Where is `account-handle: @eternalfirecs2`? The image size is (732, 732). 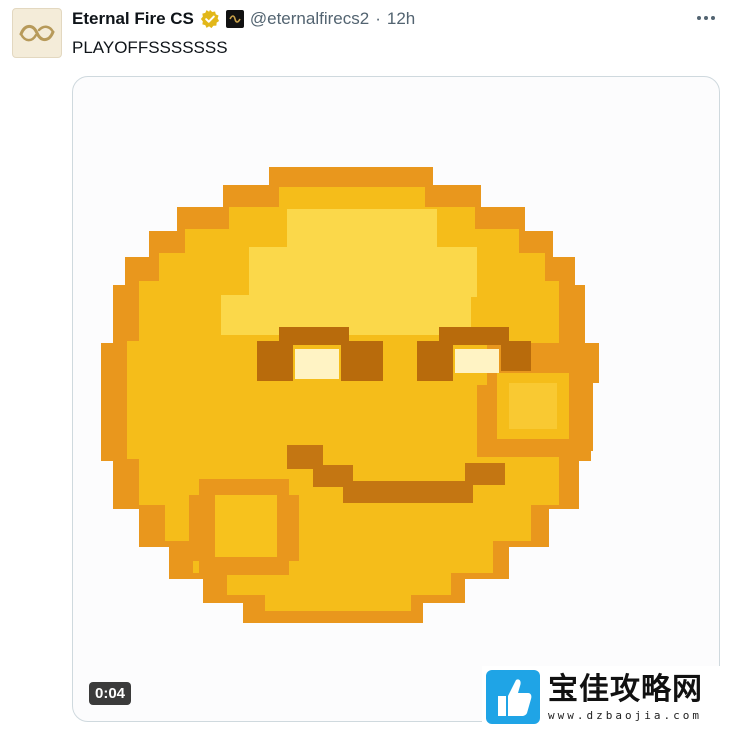 account-handle: @eternalfirecs2 is located at coordinates (309, 19).